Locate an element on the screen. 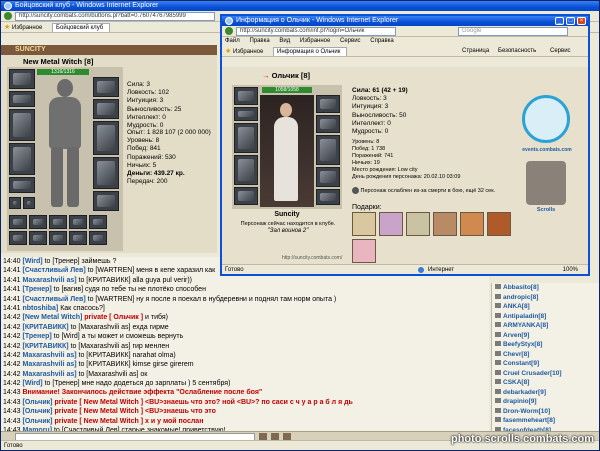 Image resolution: width=600 pixels, height=451 pixels. page-menu: Страница is located at coordinates (475, 51).